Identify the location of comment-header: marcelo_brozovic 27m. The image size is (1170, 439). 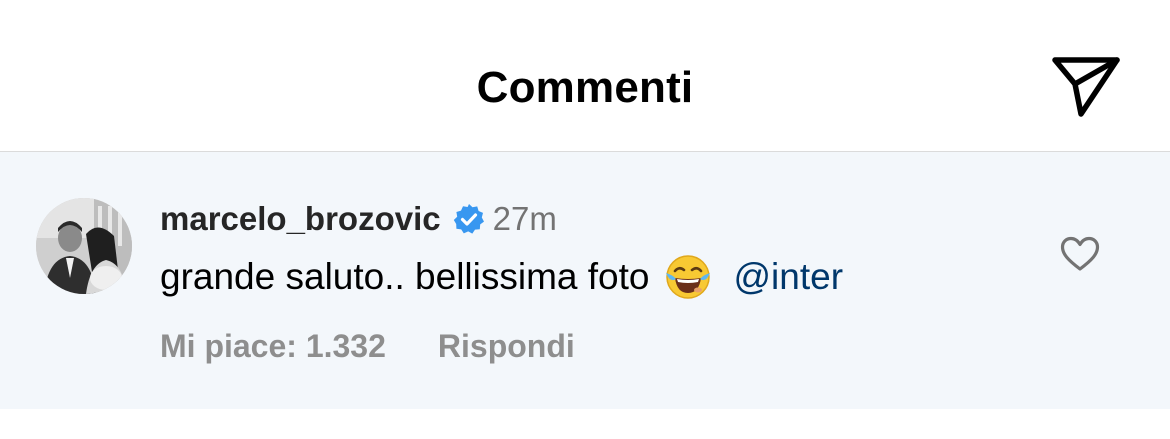
(358, 219).